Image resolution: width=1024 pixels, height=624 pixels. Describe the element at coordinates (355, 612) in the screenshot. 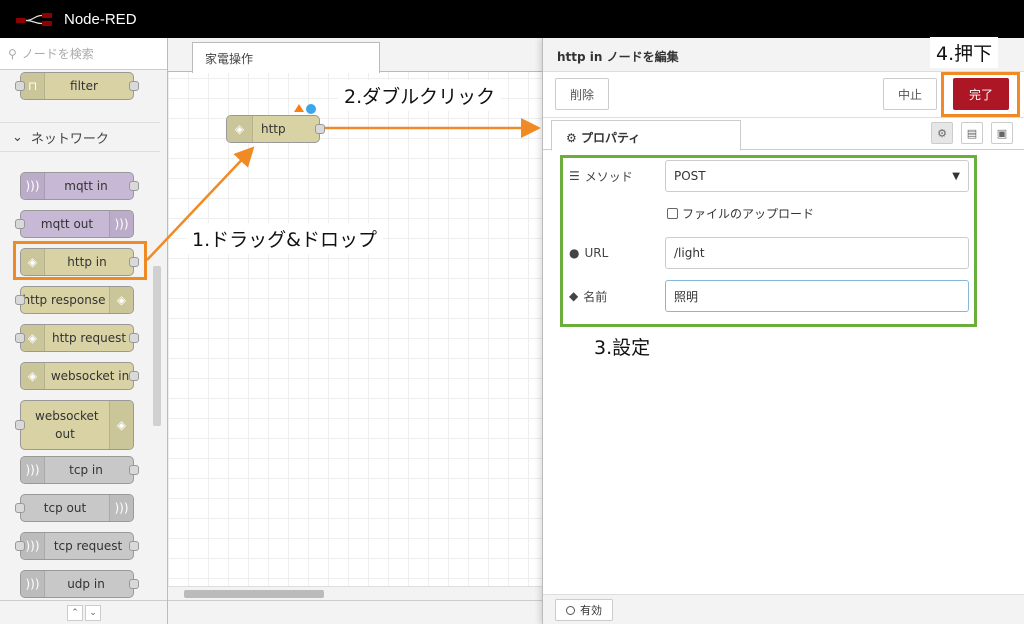

I see `workspace-footer` at that location.